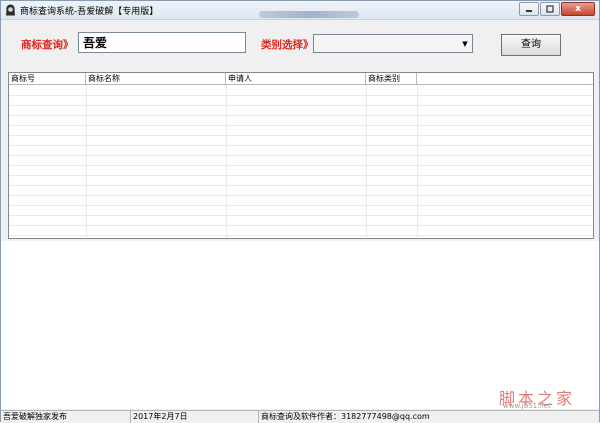 The image size is (600, 423). Describe the element at coordinates (162, 42) in the screenshot. I see `search-input` at that location.